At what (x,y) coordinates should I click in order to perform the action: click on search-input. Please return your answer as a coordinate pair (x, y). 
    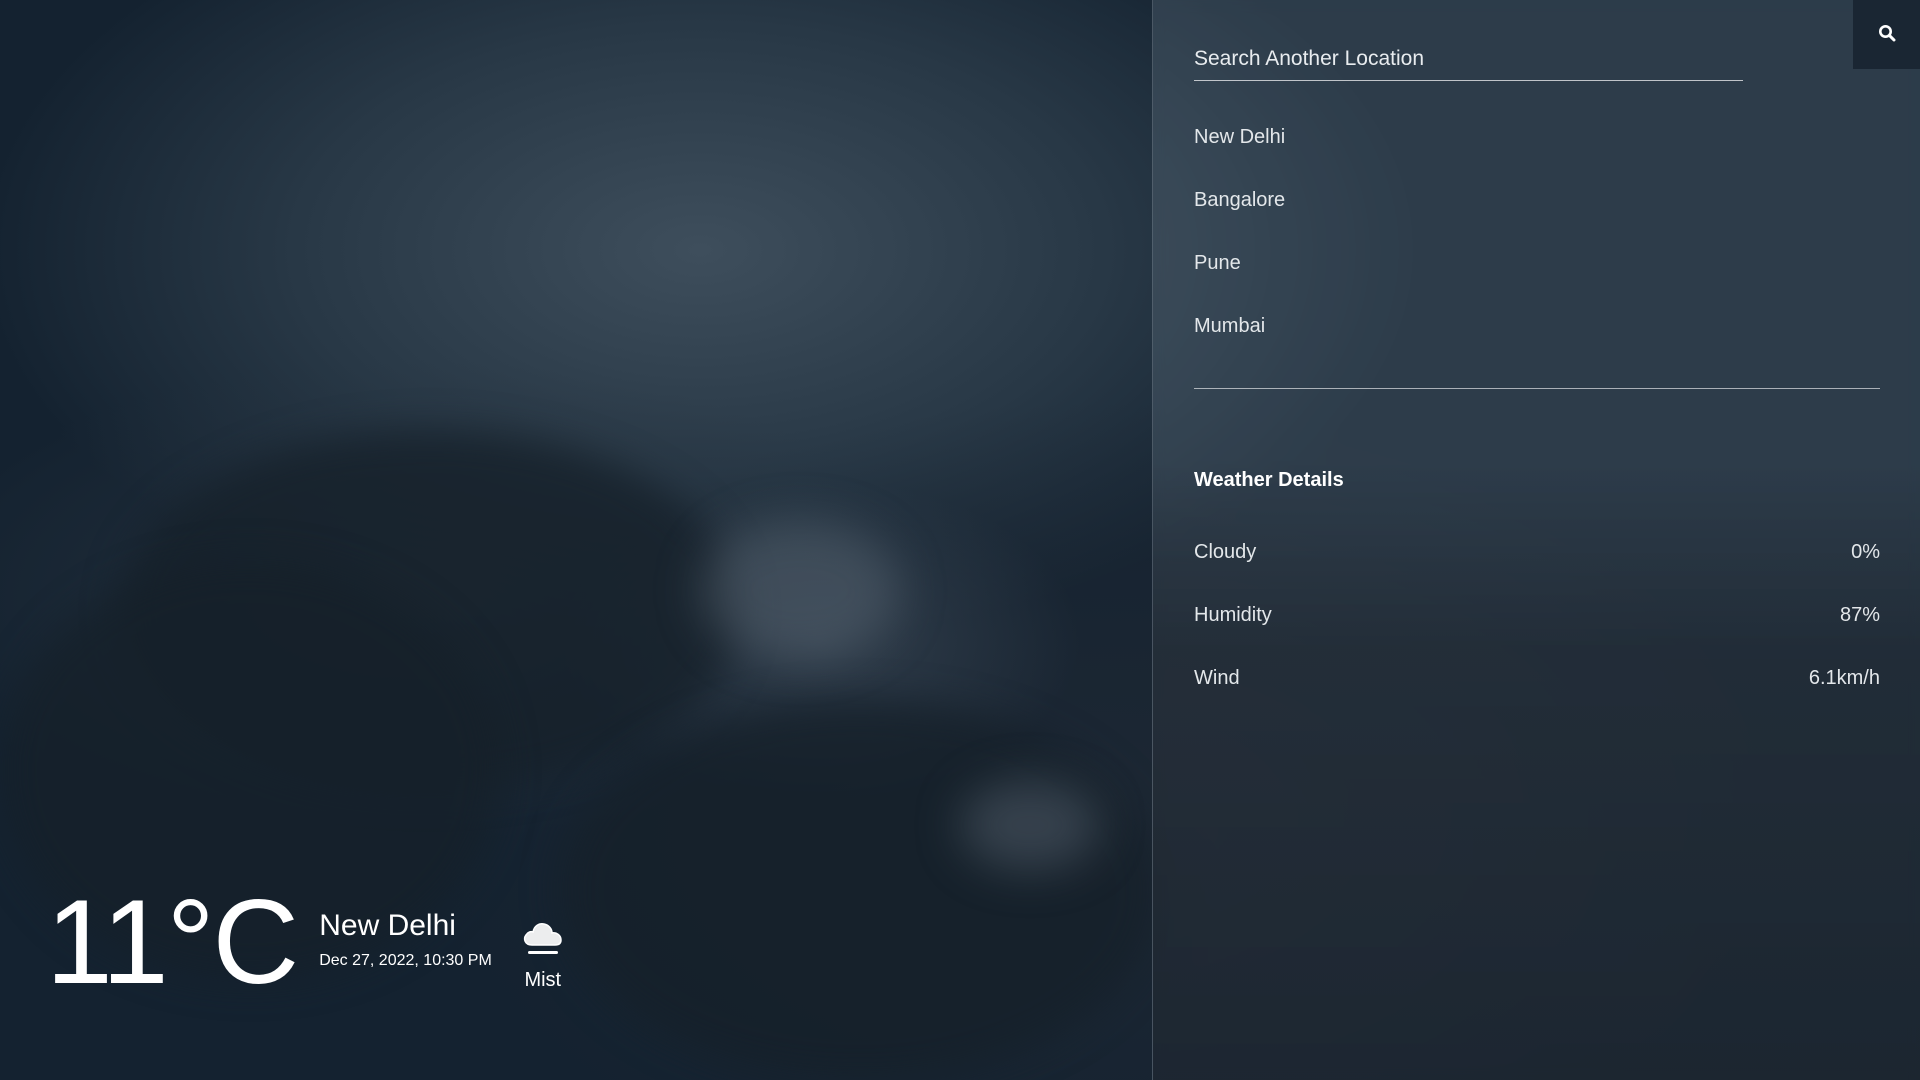
    Looking at the image, I should click on (1468, 59).